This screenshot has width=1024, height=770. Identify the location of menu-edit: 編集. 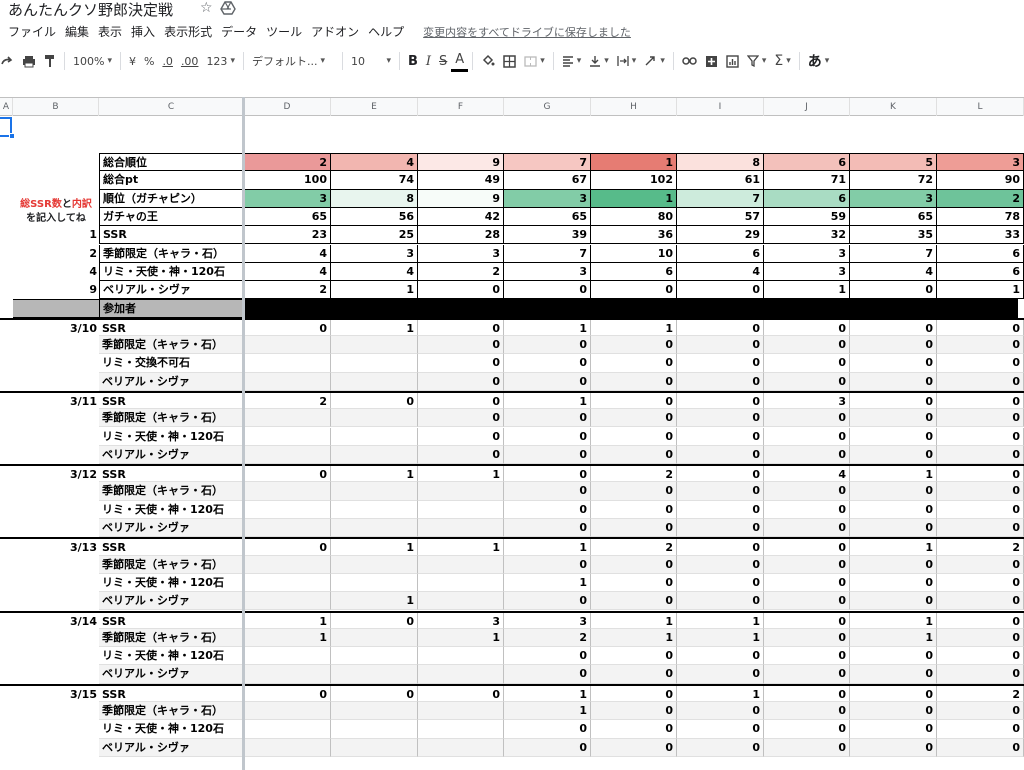
(77, 32).